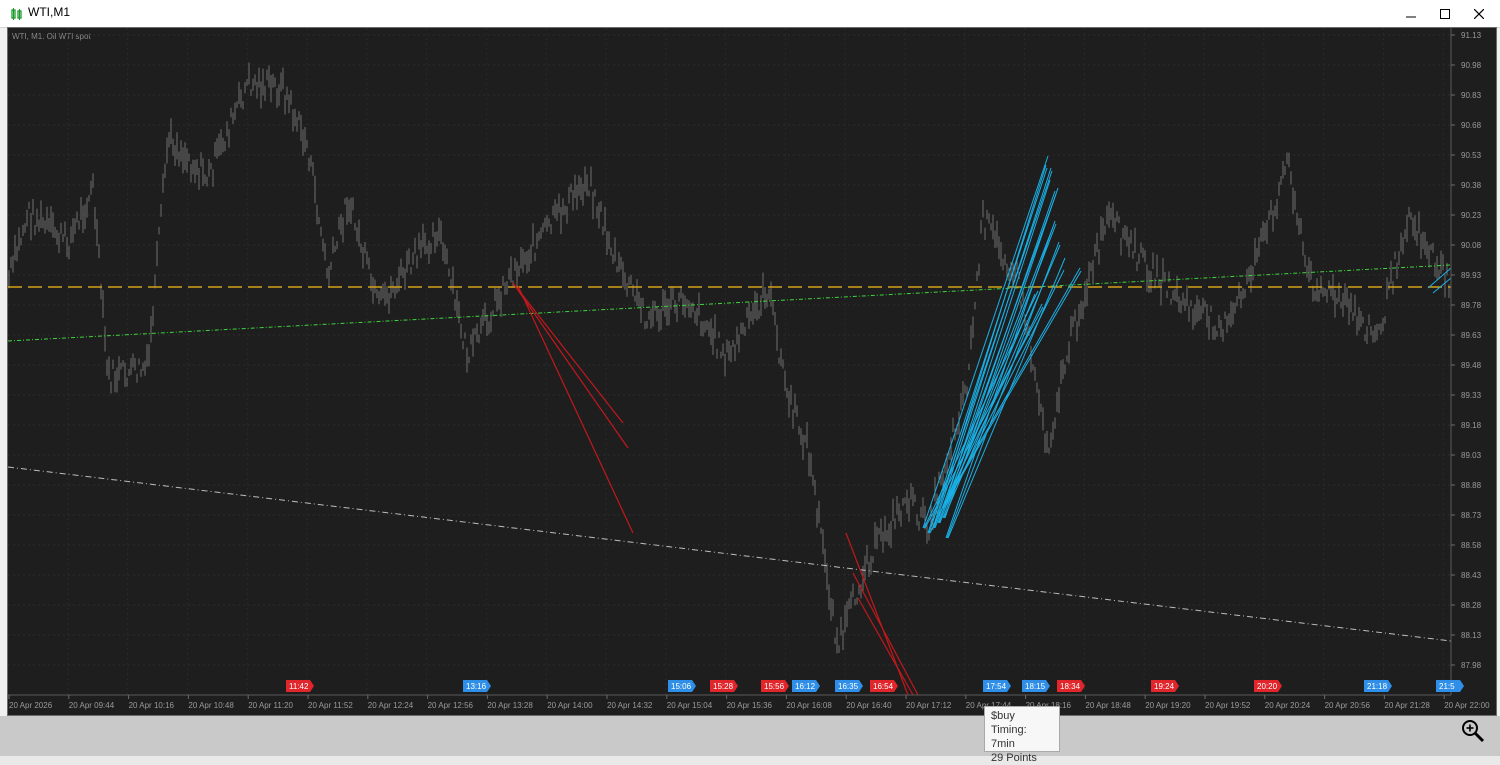 This screenshot has width=1500, height=765. What do you see at coordinates (51, 36) in the screenshot?
I see `chart-symbol-label: WTI, M1: Oil WTI spot` at bounding box center [51, 36].